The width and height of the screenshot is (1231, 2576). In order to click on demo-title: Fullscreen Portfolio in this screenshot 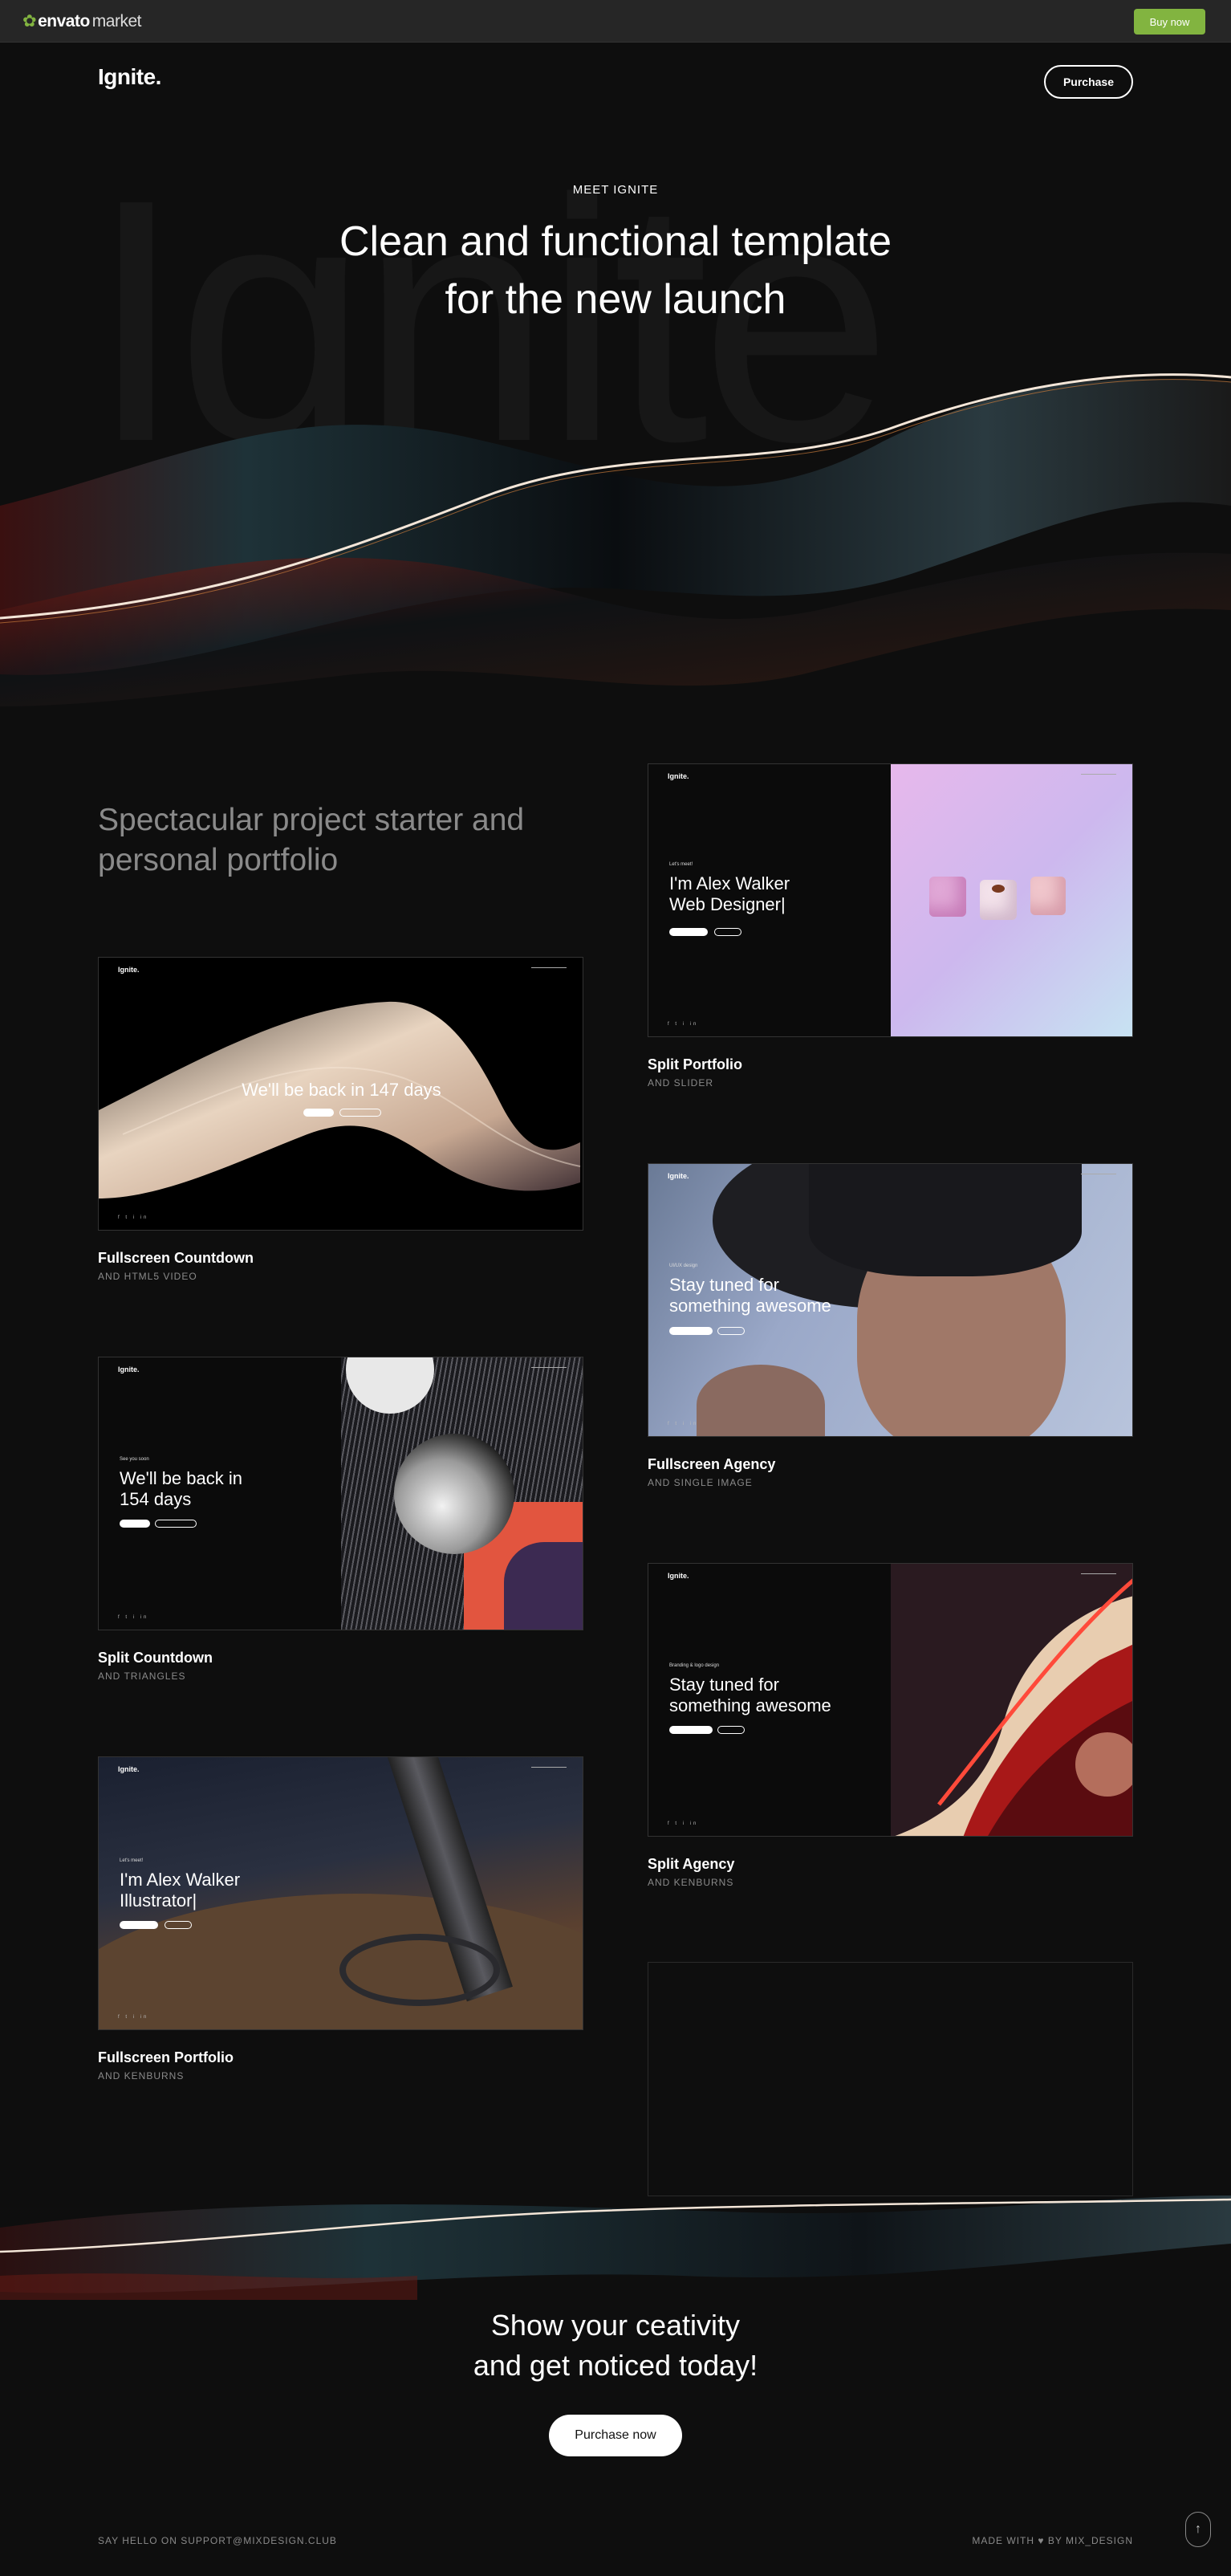, I will do `click(166, 2057)`.